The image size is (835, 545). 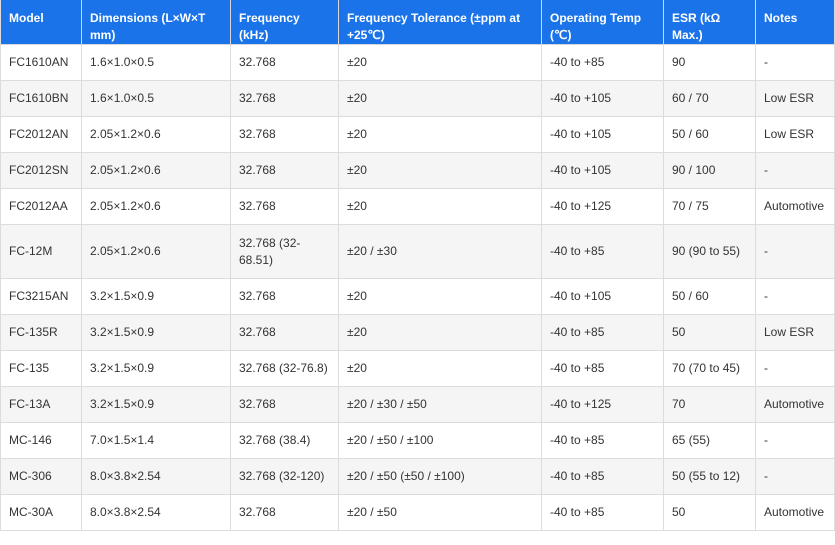 What do you see at coordinates (41, 170) in the screenshot?
I see `cell-model: FC2012SN` at bounding box center [41, 170].